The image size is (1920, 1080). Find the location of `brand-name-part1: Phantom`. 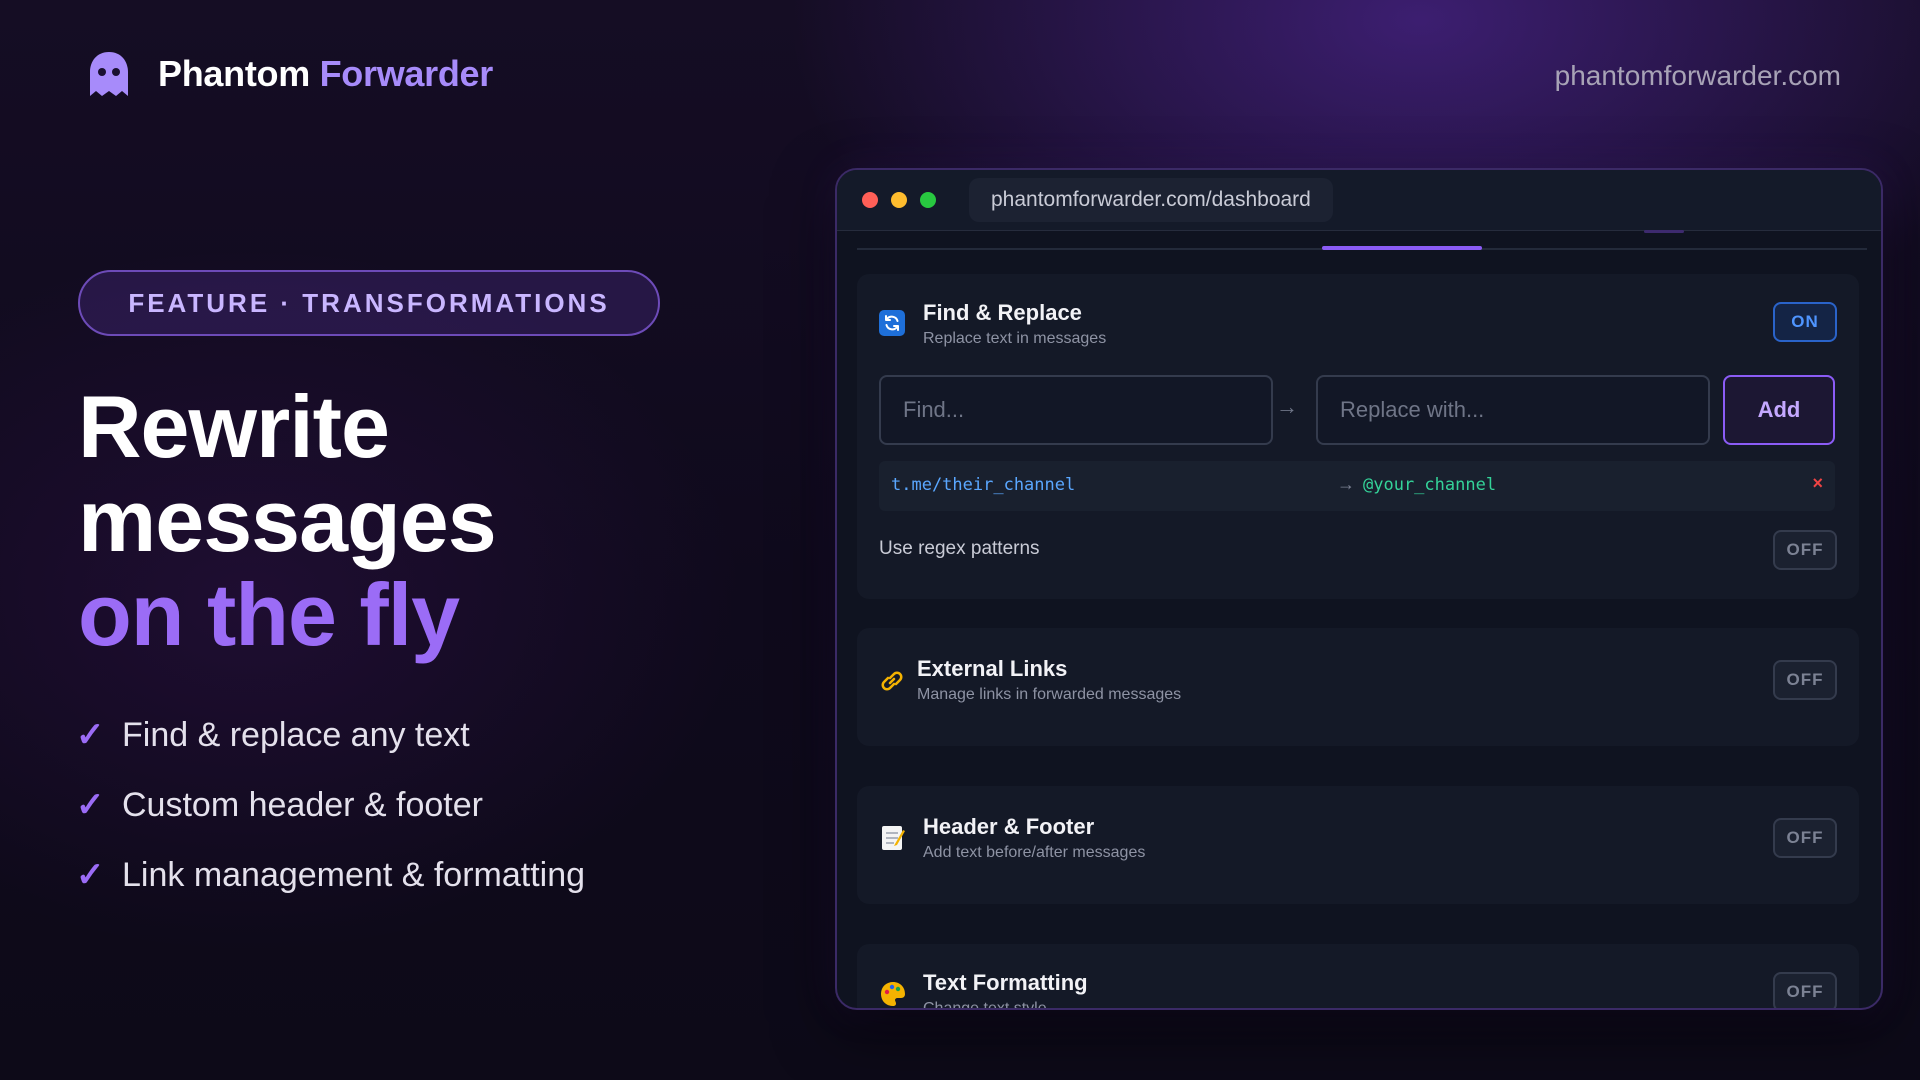

brand-name-part1: Phantom is located at coordinates (234, 73).